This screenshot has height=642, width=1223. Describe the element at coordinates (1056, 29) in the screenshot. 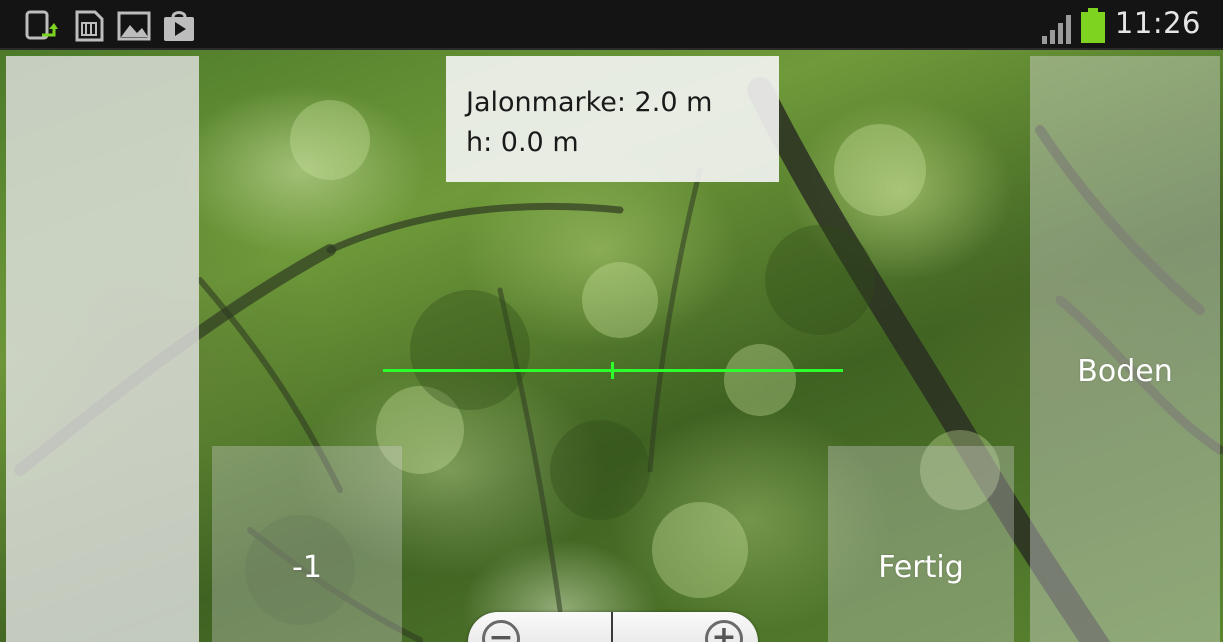

I see `signal-icon` at that location.